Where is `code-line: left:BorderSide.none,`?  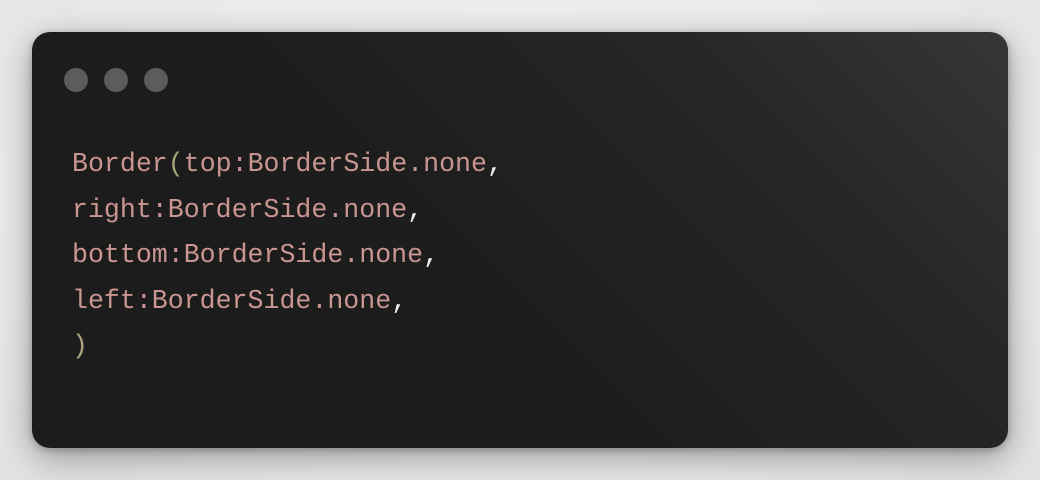 code-line: left:BorderSide.none, is located at coordinates (287, 302).